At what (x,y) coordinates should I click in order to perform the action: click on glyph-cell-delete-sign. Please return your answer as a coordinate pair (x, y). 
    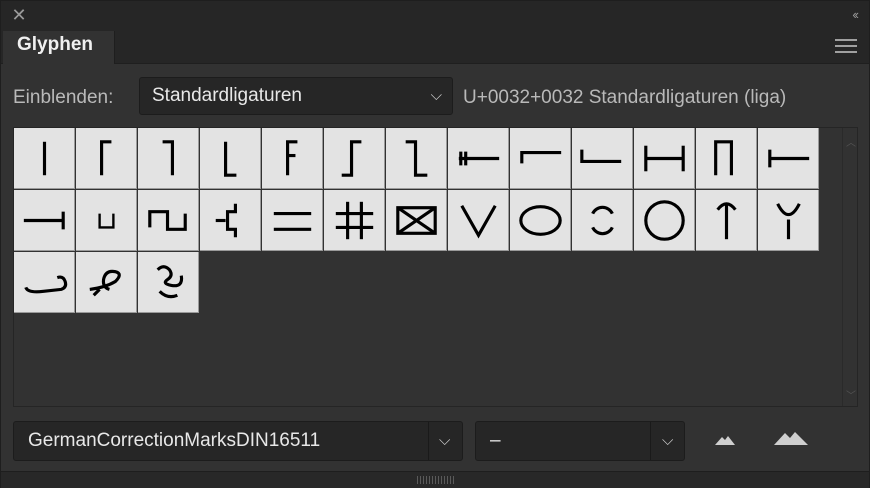
    Looking at the image, I should click on (168, 282).